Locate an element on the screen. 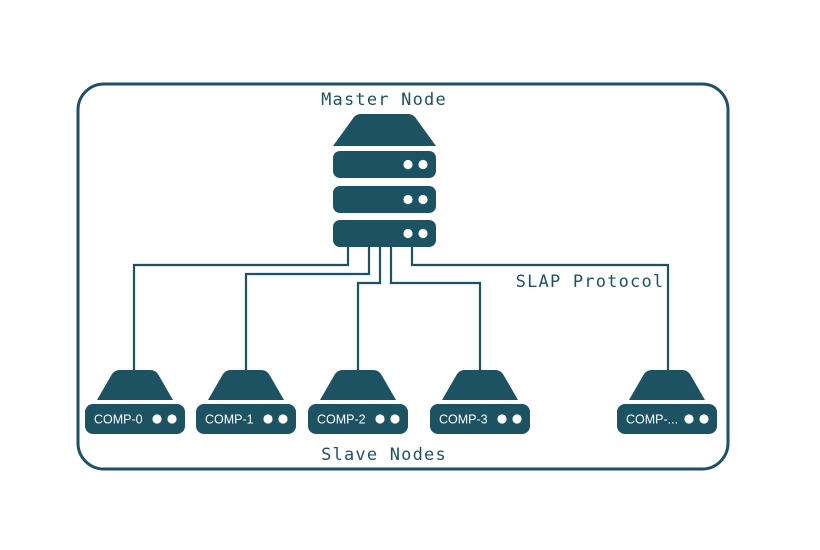 Image resolution: width=820 pixels, height=550 pixels. master-node-title: Master Node is located at coordinates (384, 100).